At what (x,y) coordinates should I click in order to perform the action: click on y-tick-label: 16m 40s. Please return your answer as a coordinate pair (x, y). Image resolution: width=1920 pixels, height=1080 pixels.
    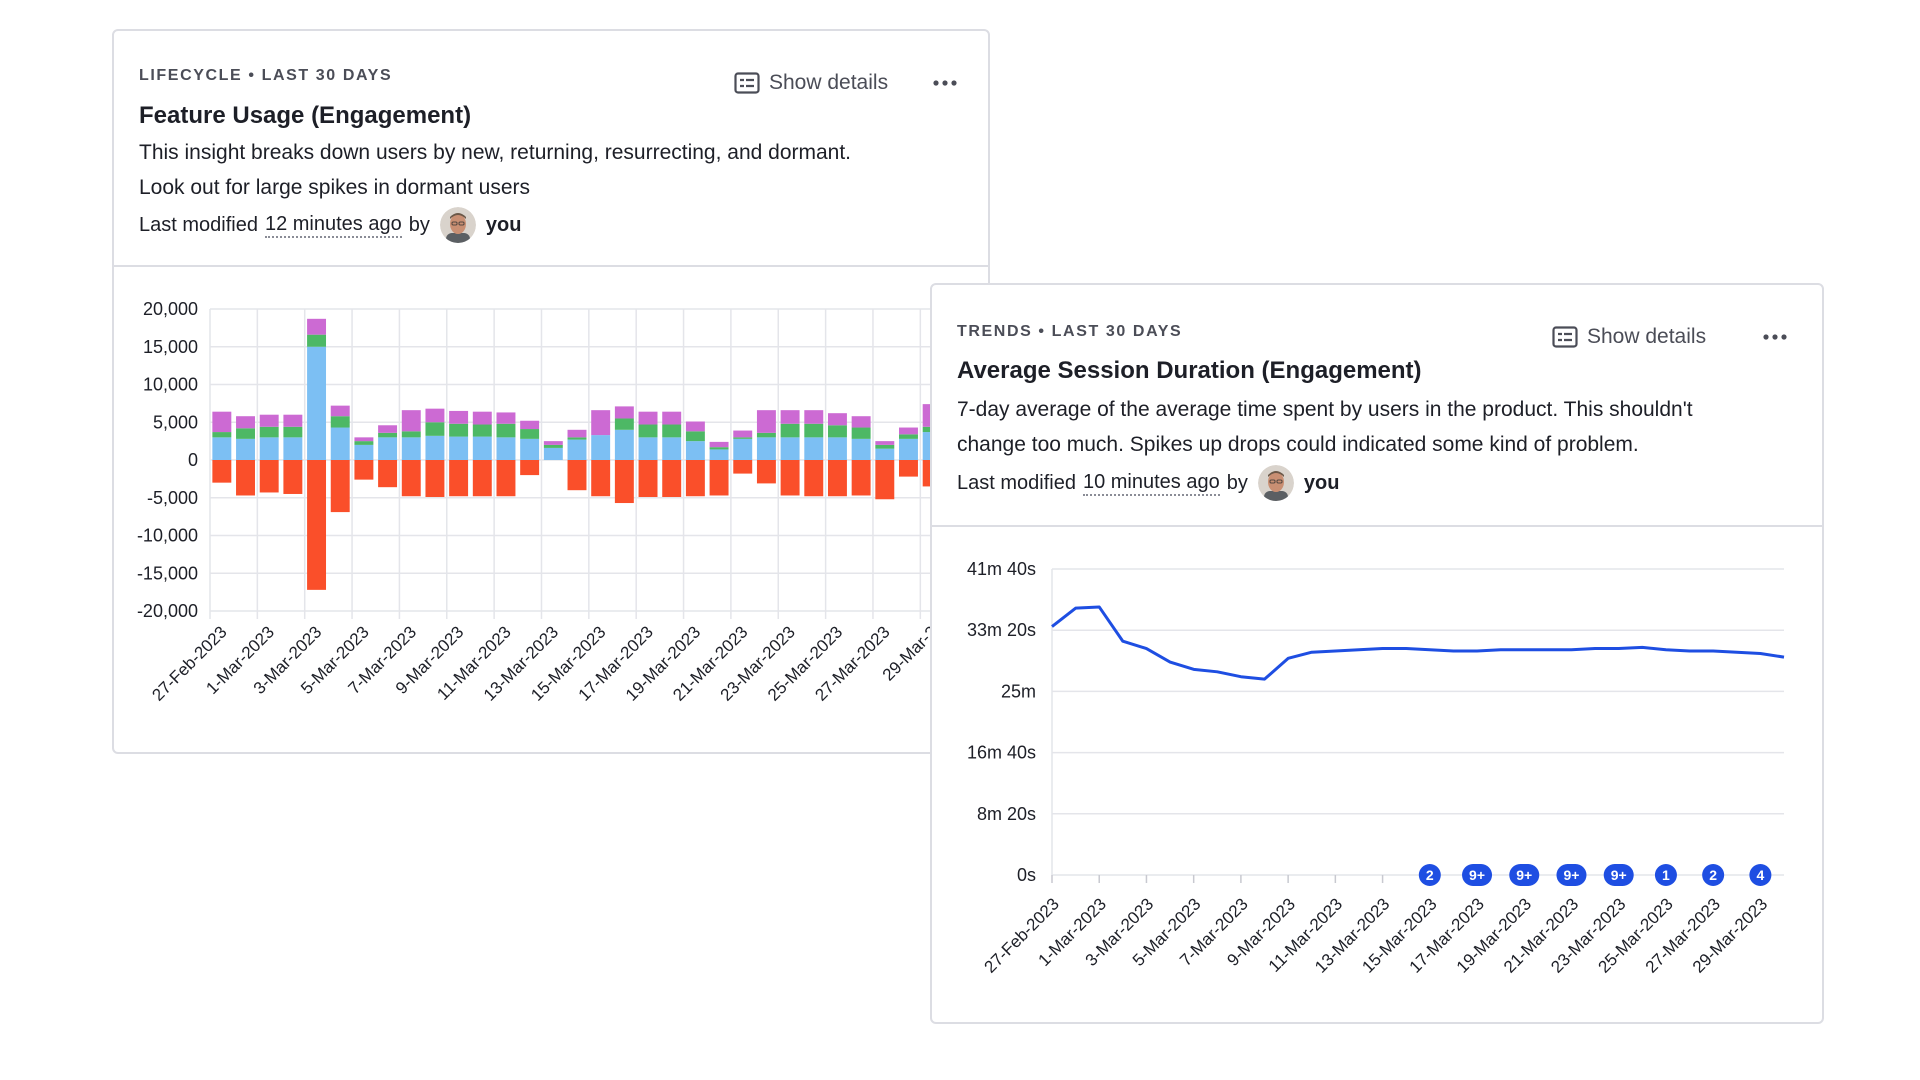
    Looking at the image, I should click on (1001, 753).